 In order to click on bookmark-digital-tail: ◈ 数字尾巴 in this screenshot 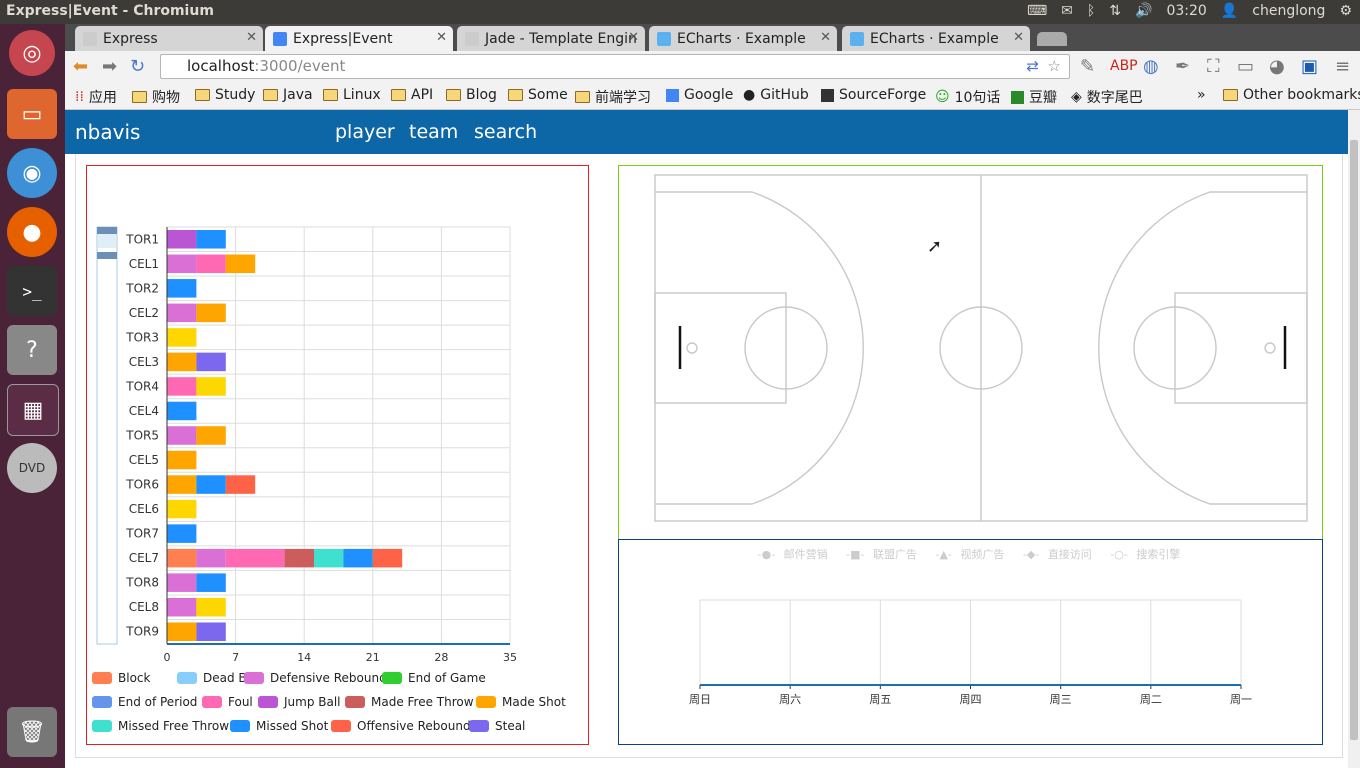, I will do `click(1107, 97)`.